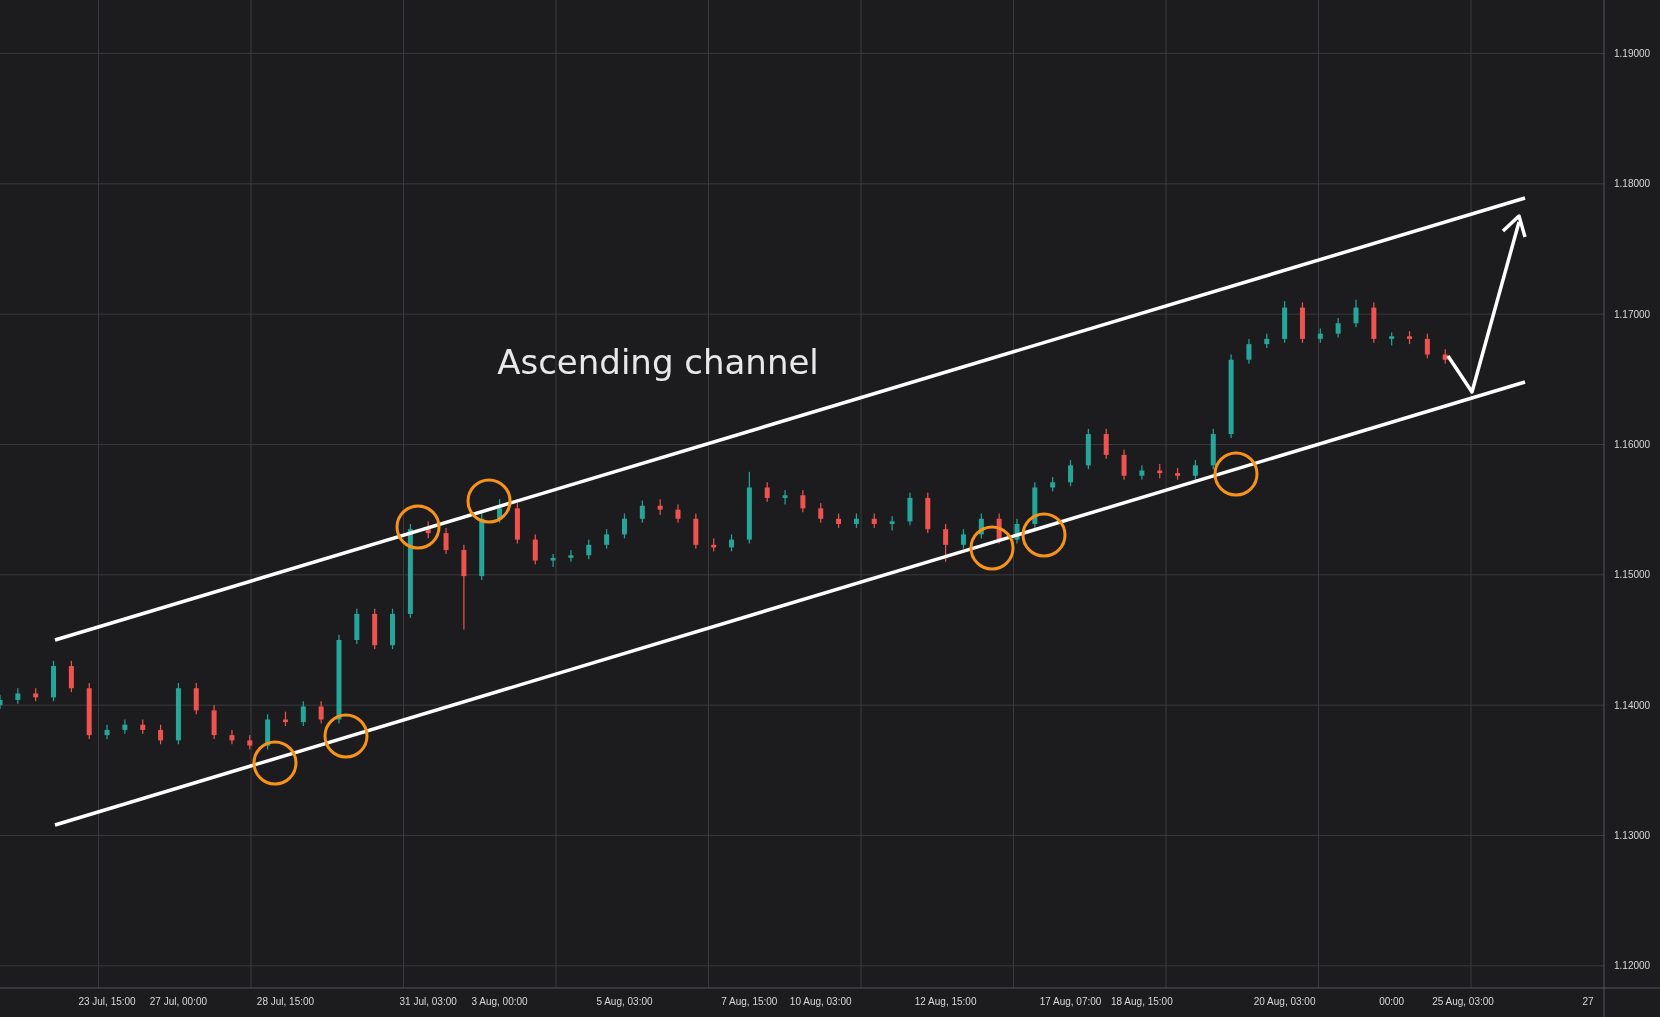  What do you see at coordinates (1632, 966) in the screenshot?
I see `price-label: 1.12000` at bounding box center [1632, 966].